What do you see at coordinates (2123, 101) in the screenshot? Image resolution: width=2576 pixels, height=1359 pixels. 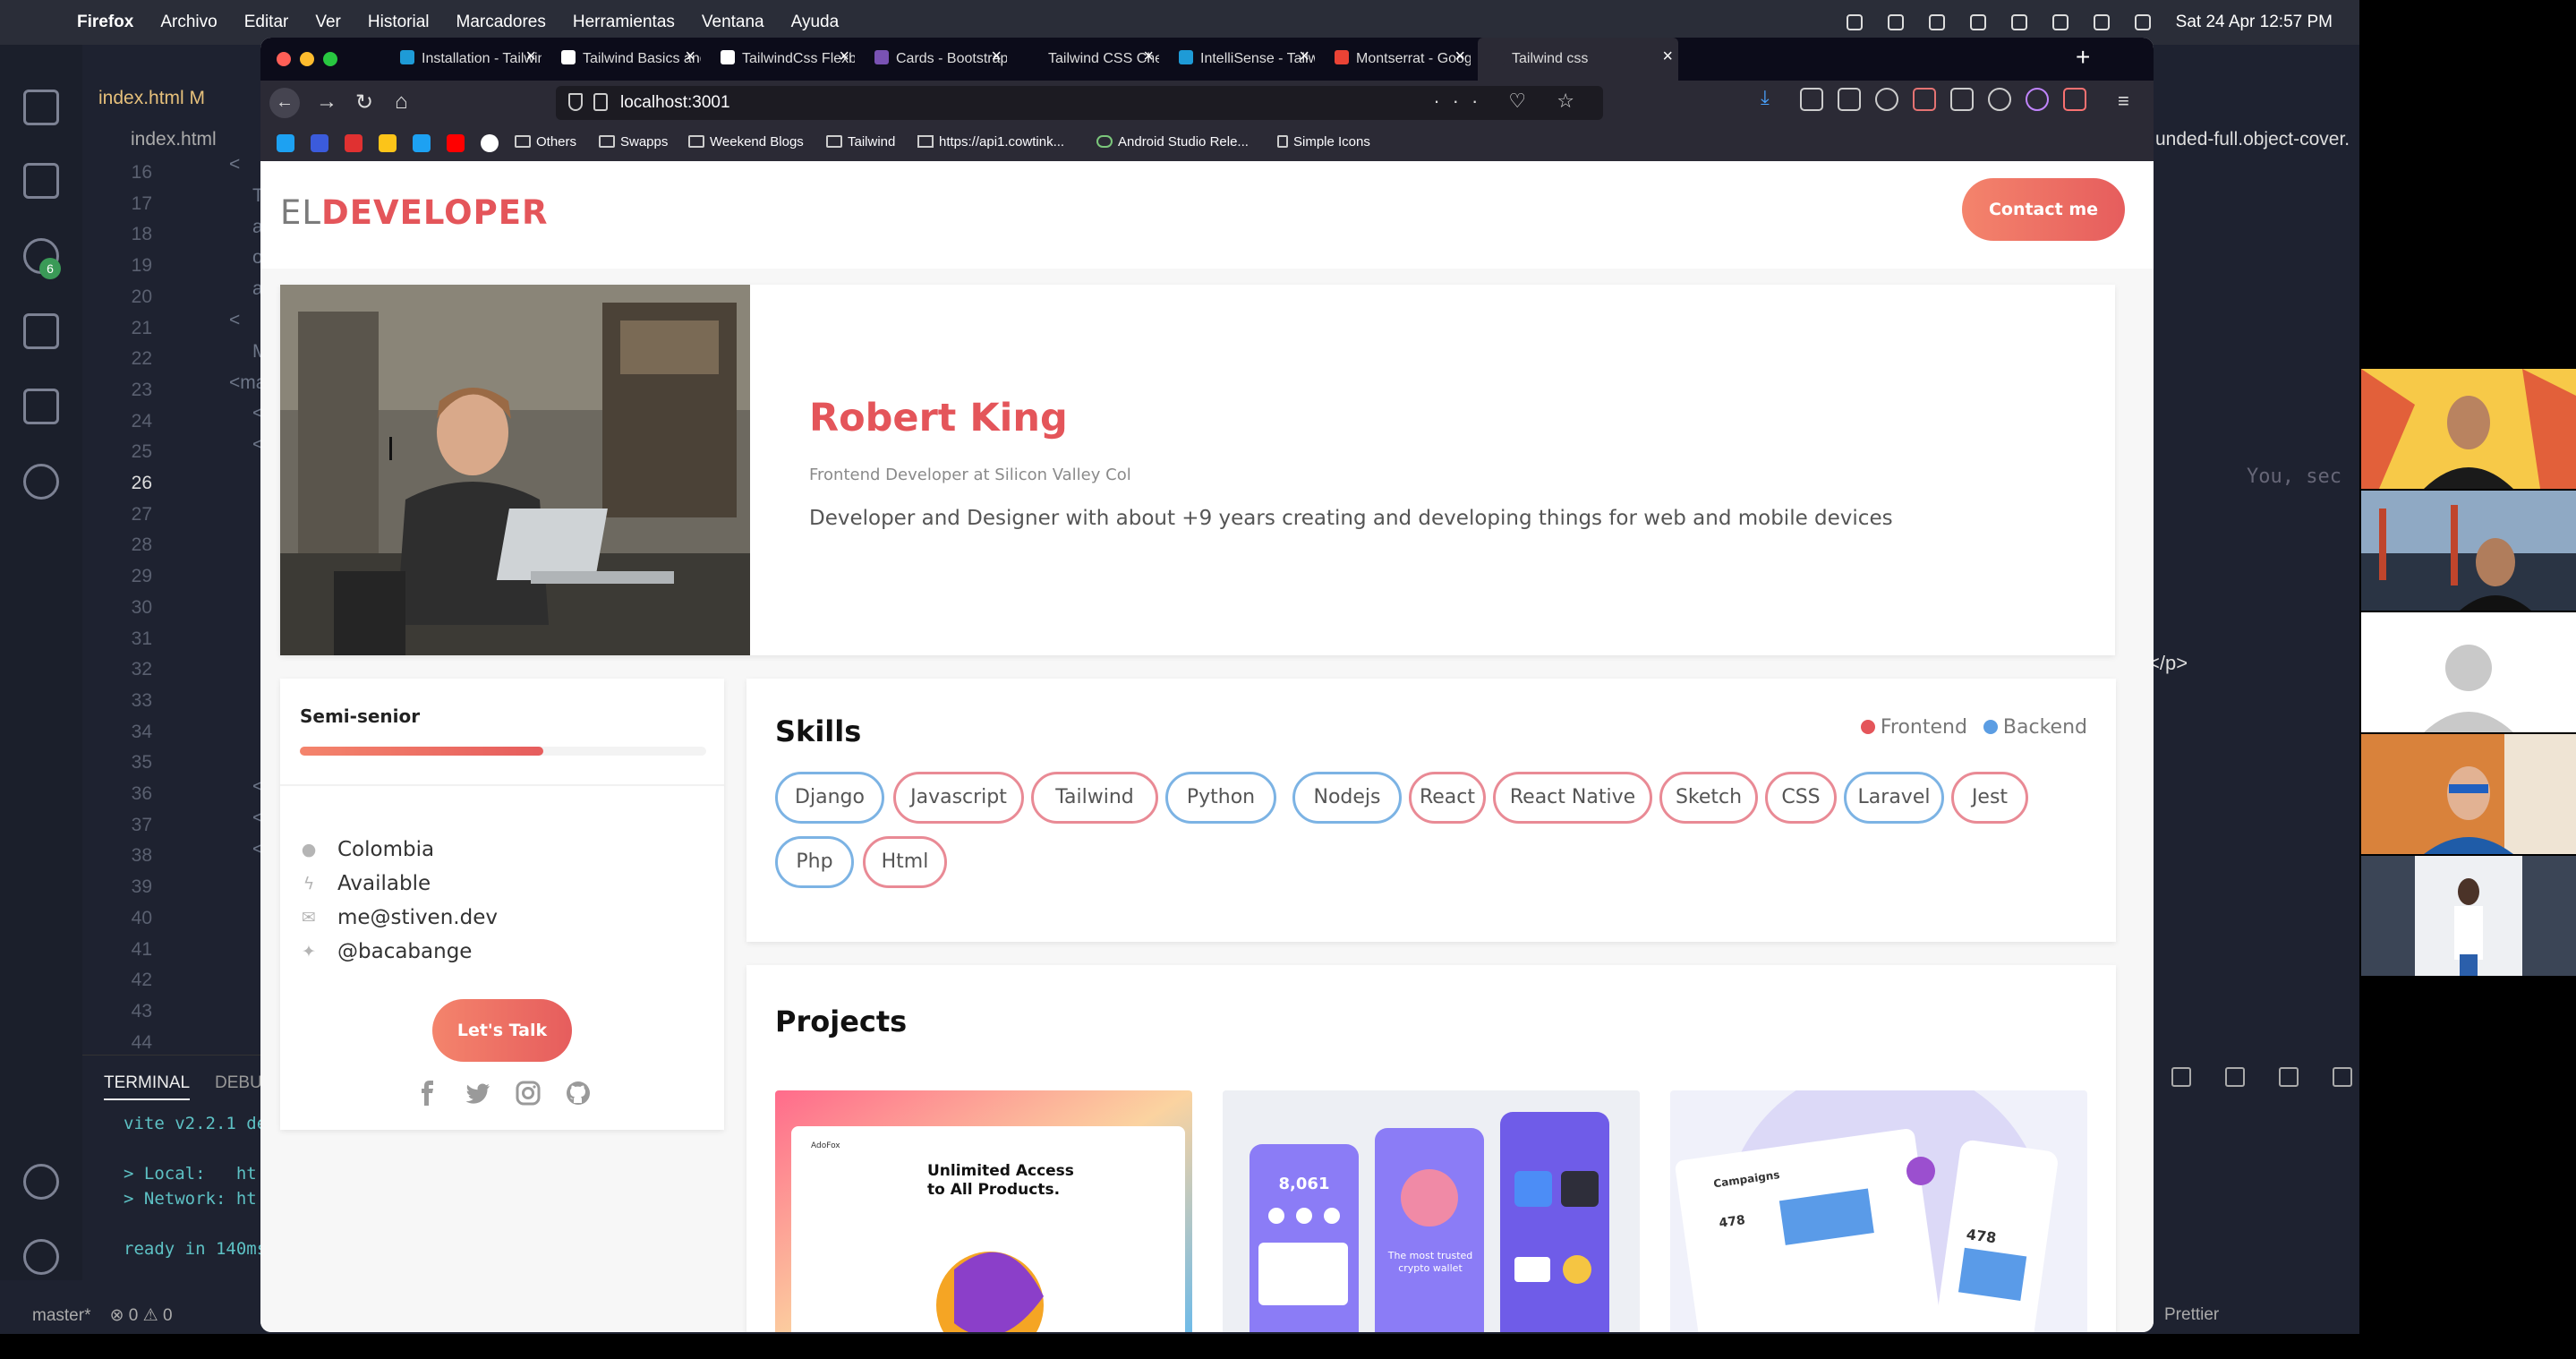 I see `hamburger-menu-icon: ≡` at bounding box center [2123, 101].